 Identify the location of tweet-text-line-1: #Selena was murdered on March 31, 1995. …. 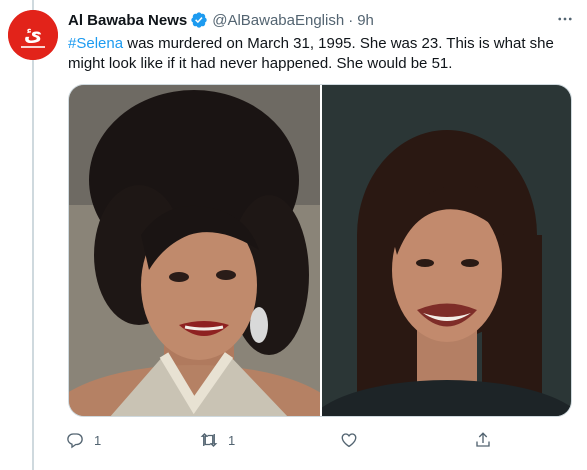
(324, 44).